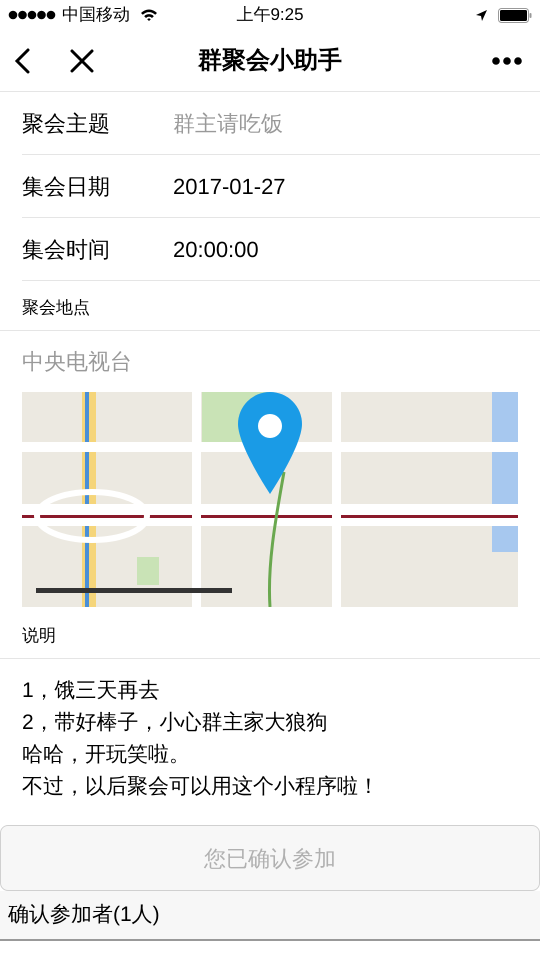 Image resolution: width=540 pixels, height=960 pixels. What do you see at coordinates (200, 739) in the screenshot?
I see `notes-text: 1，饿三天再去 2，带好棒子，小心群主家大狼狗 哈哈，开玩笑啦。 不过，以后聚会可以用这个小程序啦！` at bounding box center [200, 739].